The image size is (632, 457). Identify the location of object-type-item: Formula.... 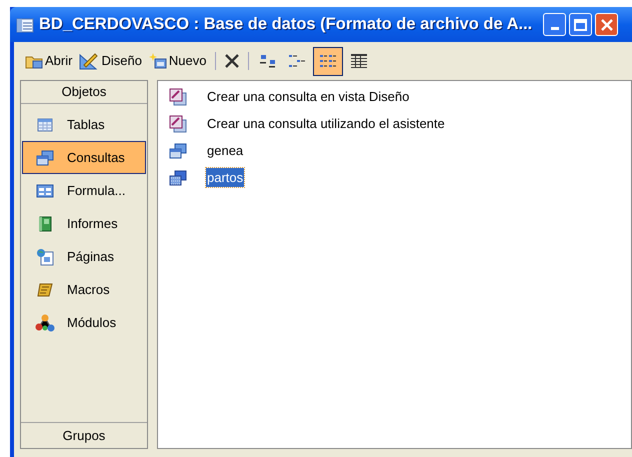
(84, 190).